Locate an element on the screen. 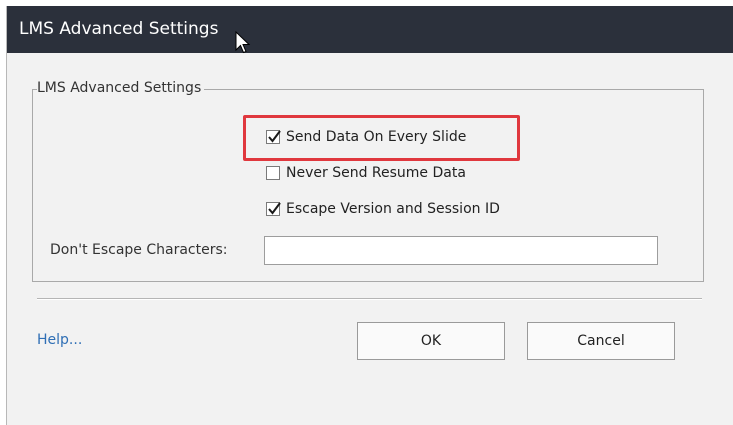 The image size is (733, 425). dont-escape-characters-label: Don't Escape Characters: is located at coordinates (139, 250).